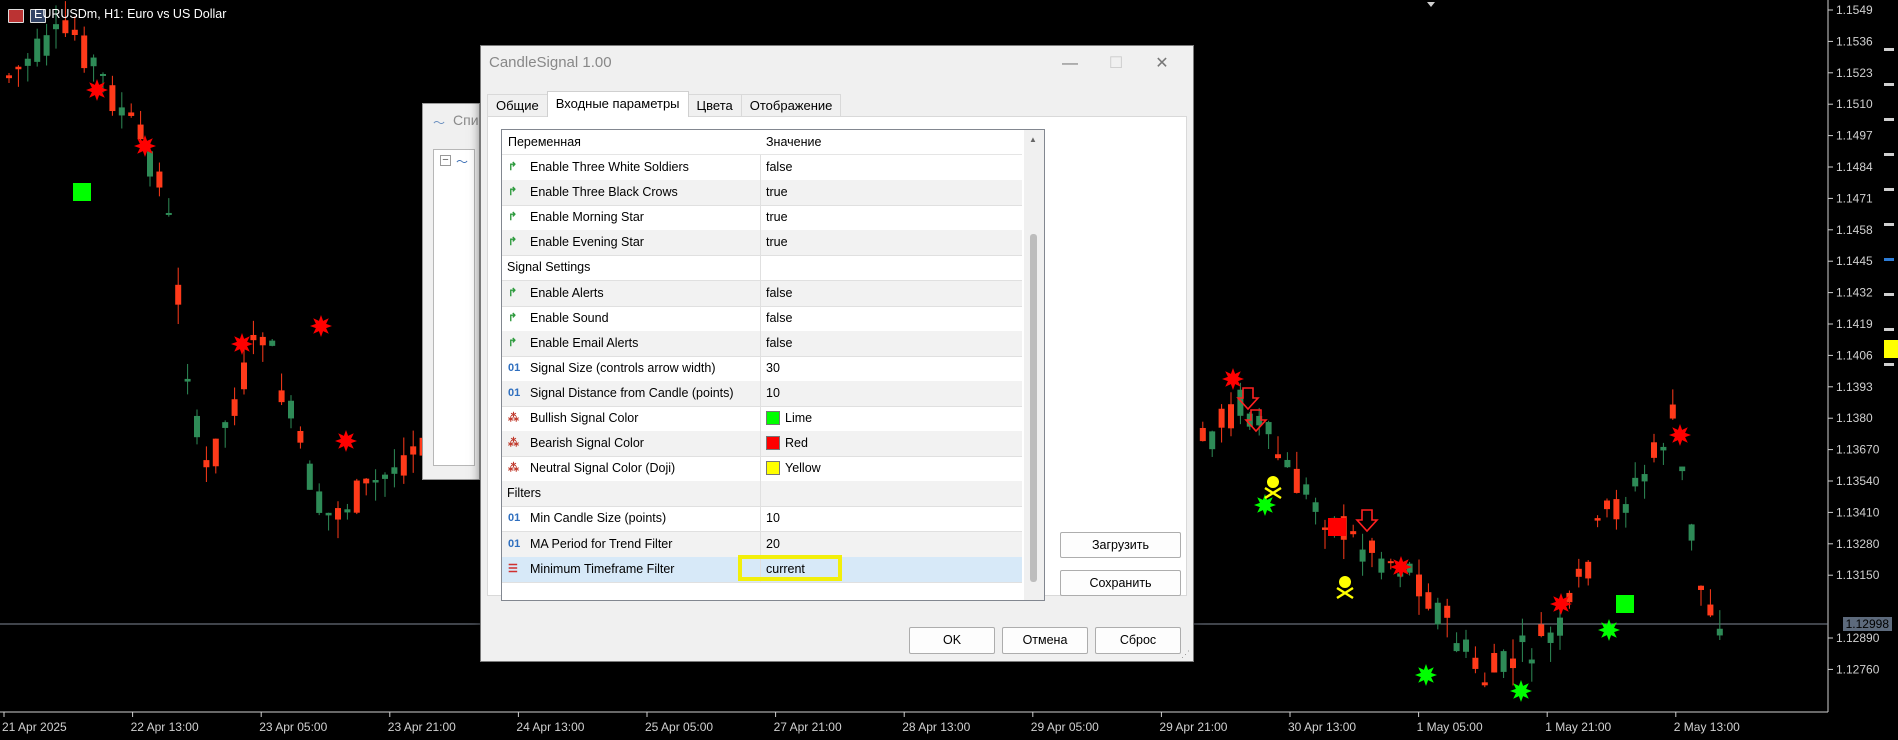 The width and height of the screenshot is (1898, 740). What do you see at coordinates (1854, 418) in the screenshot?
I see `price-level-label: 1.1380` at bounding box center [1854, 418].